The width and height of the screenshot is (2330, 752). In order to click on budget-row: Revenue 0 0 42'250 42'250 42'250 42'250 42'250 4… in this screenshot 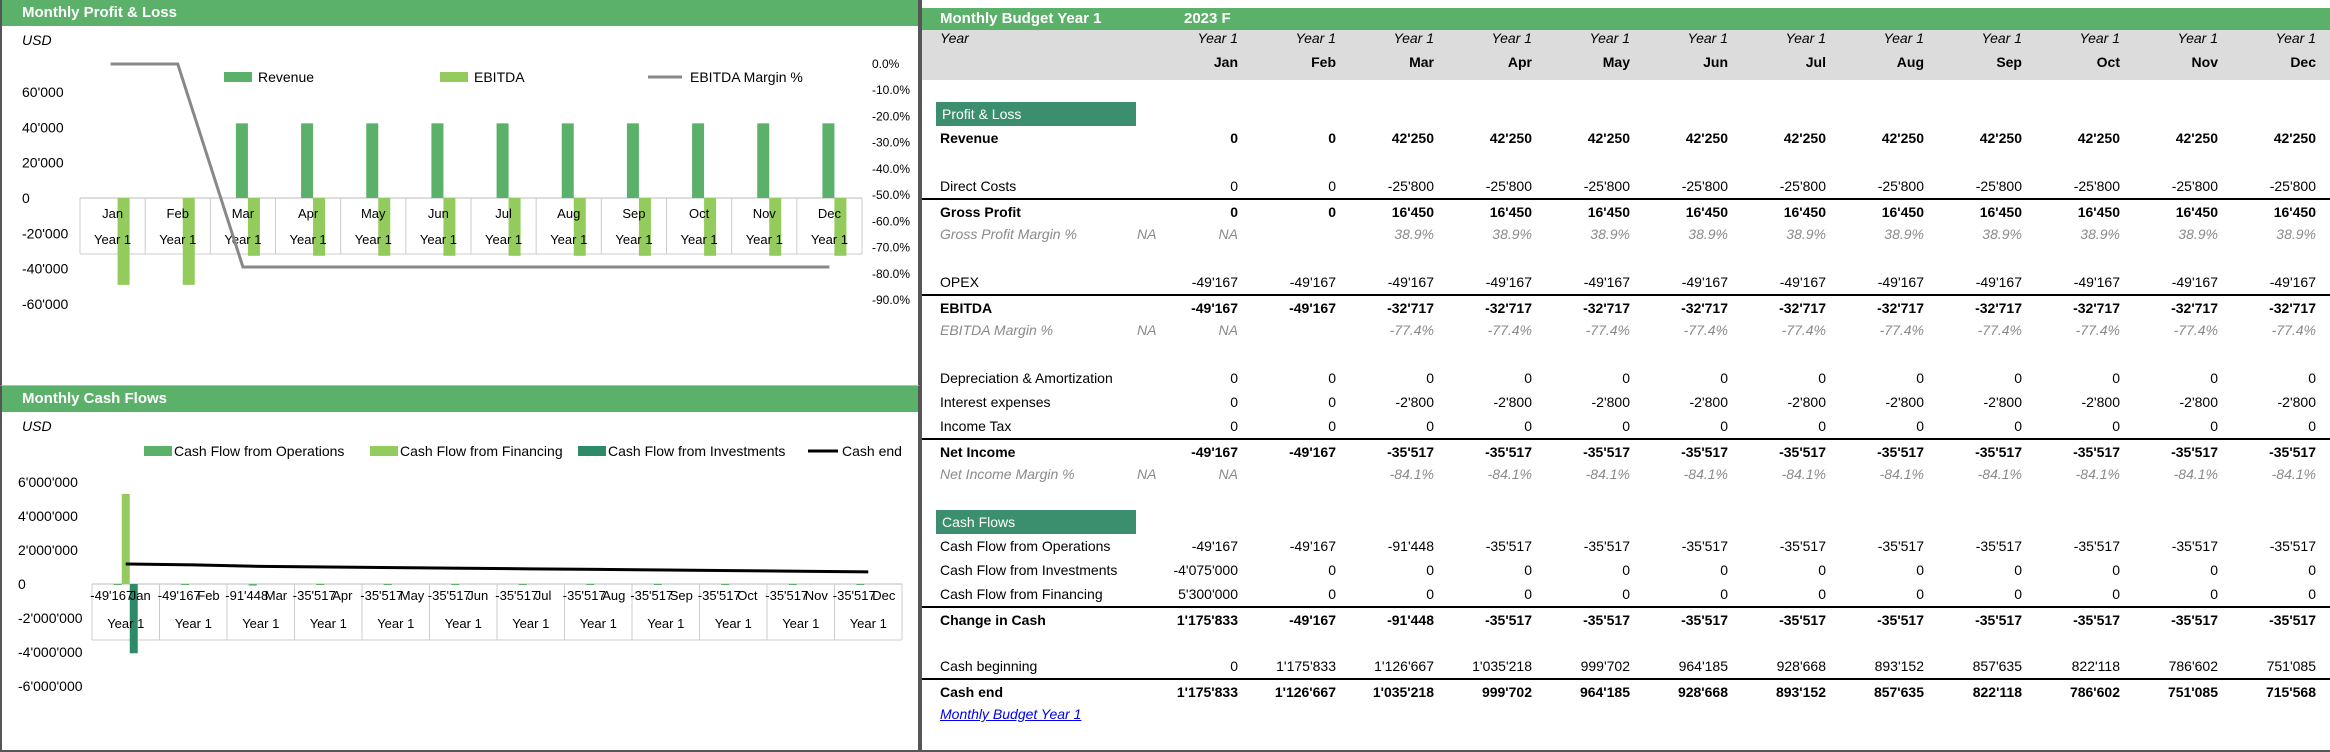, I will do `click(1626, 138)`.